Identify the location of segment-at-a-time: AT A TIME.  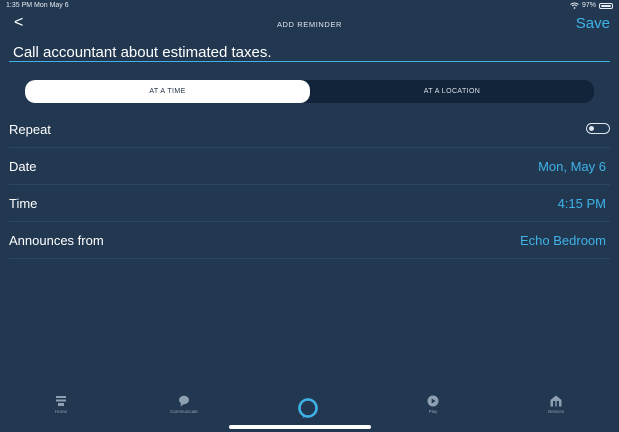
(167, 91).